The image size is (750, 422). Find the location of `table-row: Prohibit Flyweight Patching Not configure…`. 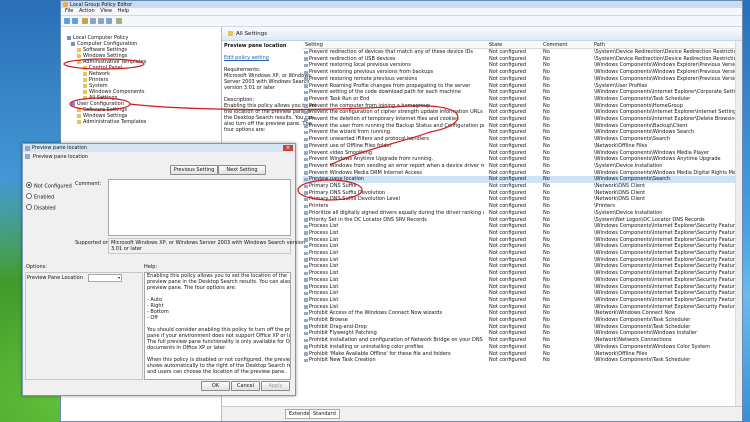

table-row: Prohibit Flyweight Patching Not configure… is located at coordinates (522, 333).